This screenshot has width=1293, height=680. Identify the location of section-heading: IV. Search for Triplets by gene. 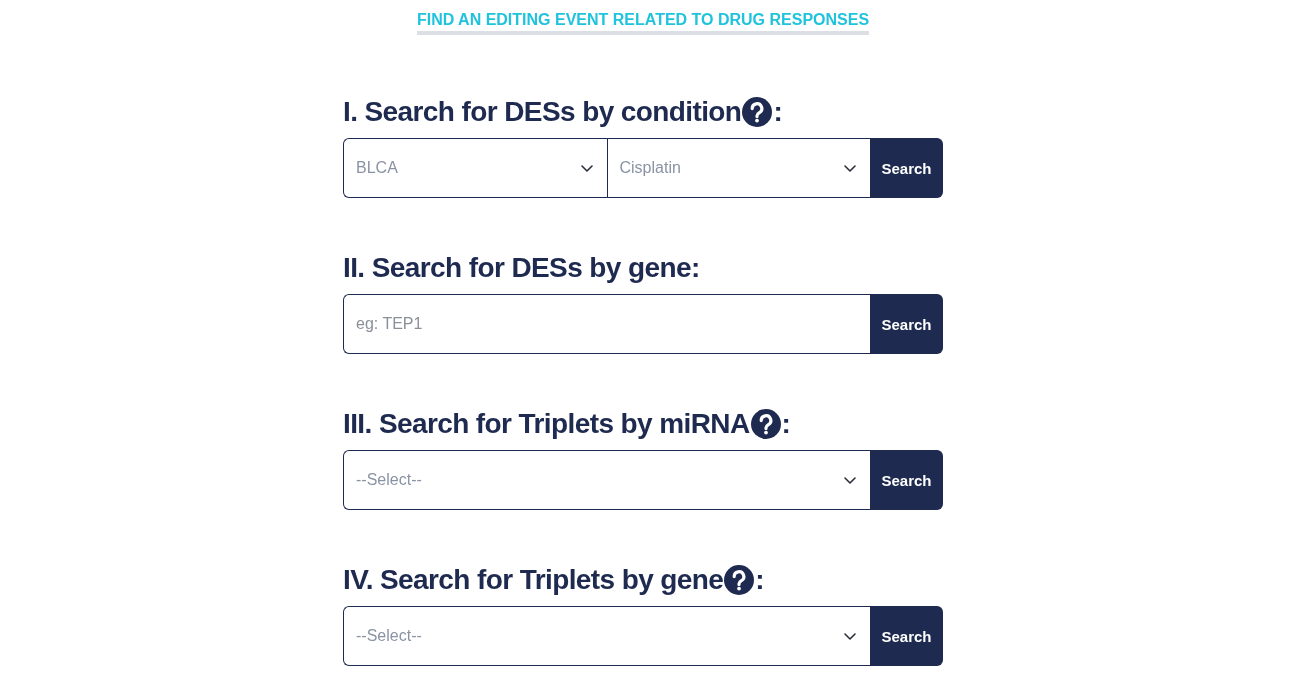
(533, 580).